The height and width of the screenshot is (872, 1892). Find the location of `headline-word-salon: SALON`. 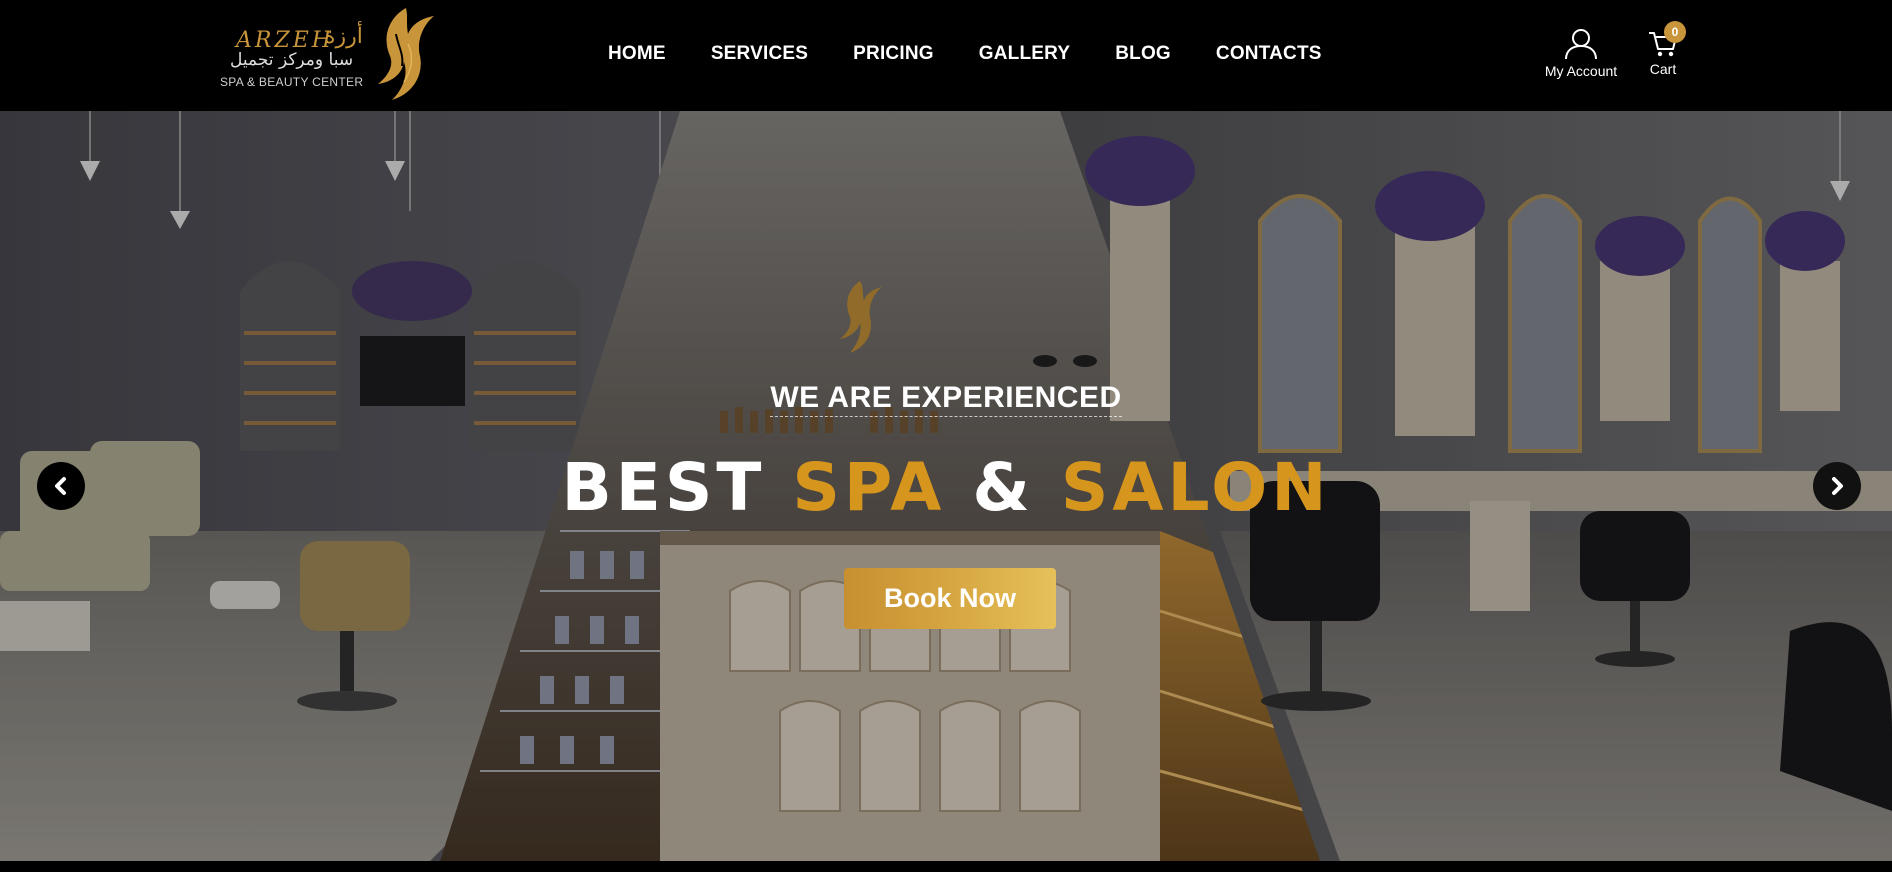

headline-word-salon: SALON is located at coordinates (1195, 487).